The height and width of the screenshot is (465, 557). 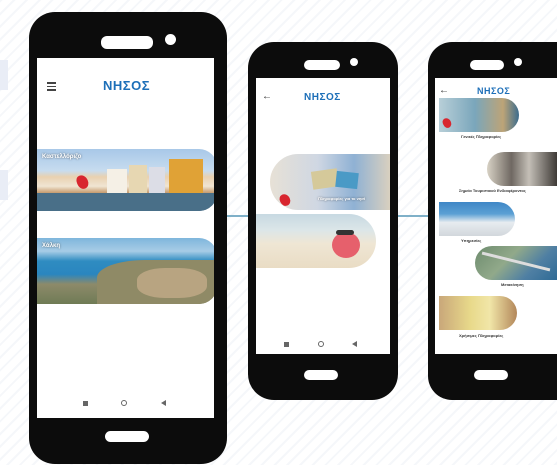 What do you see at coordinates (51, 246) in the screenshot?
I see `island-card-label: Χάλκη` at bounding box center [51, 246].